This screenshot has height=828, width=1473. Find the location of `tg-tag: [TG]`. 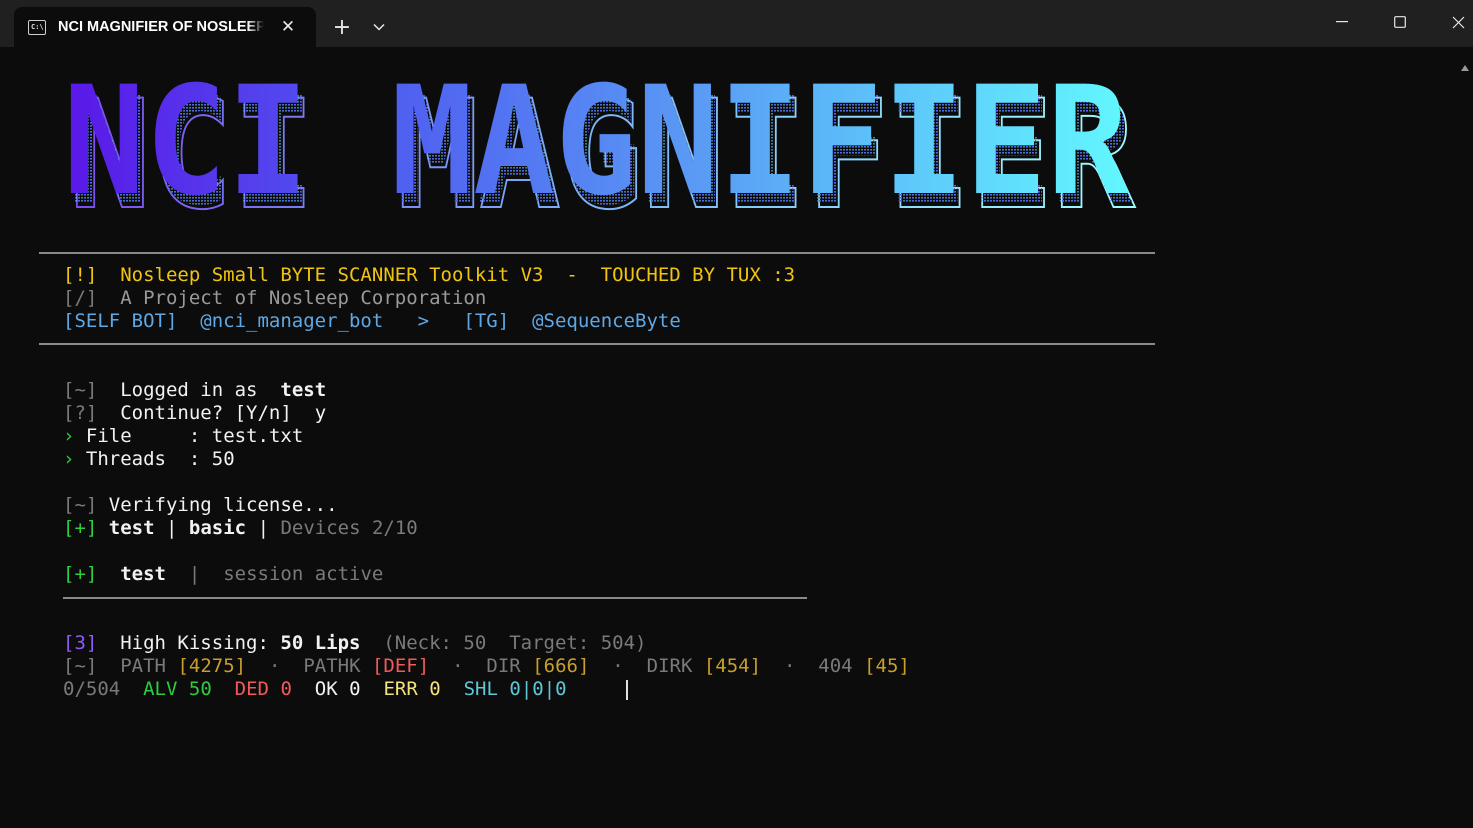

tg-tag: [TG] is located at coordinates (486, 321).